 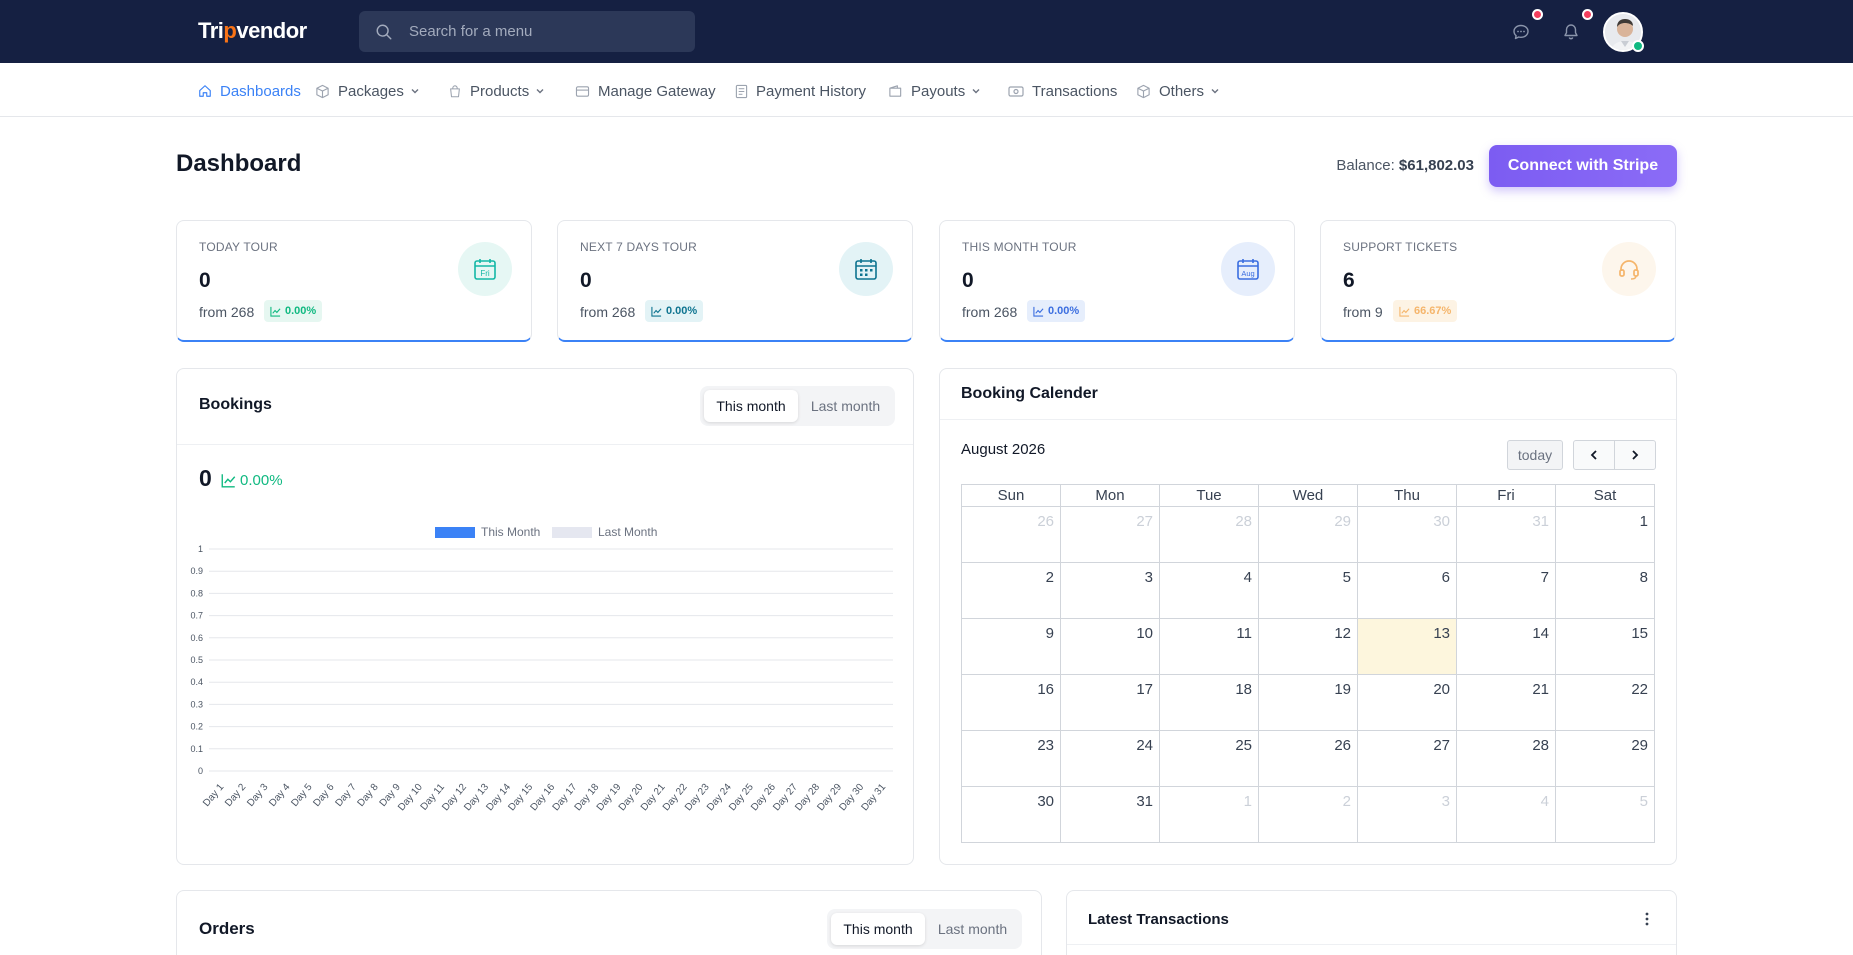 I want to click on home-icon, so click(x=205, y=91).